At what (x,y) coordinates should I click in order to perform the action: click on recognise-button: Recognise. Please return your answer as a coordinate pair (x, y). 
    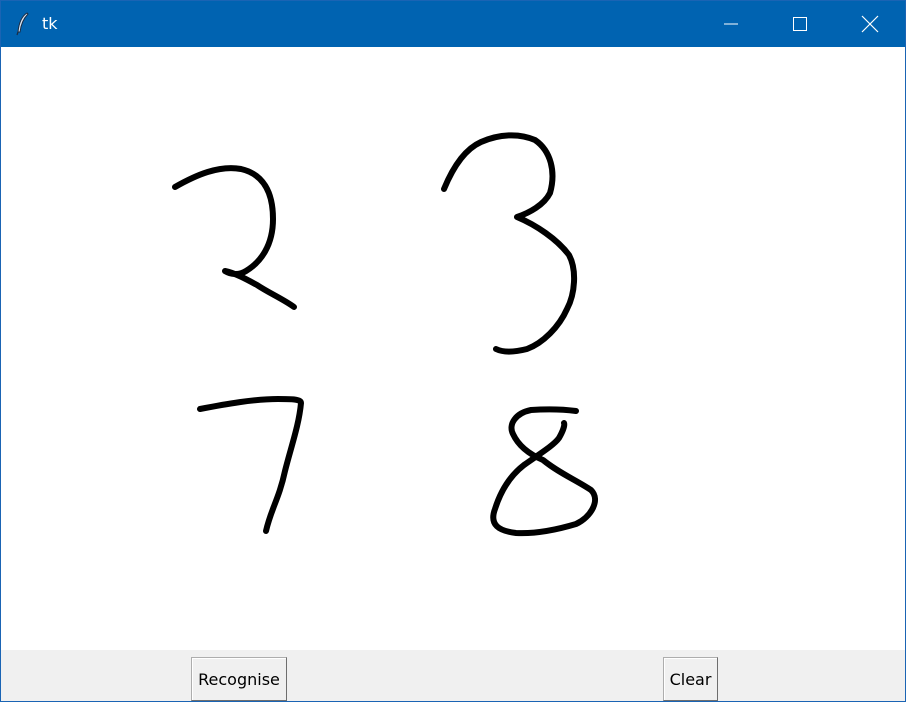
    Looking at the image, I should click on (239, 679).